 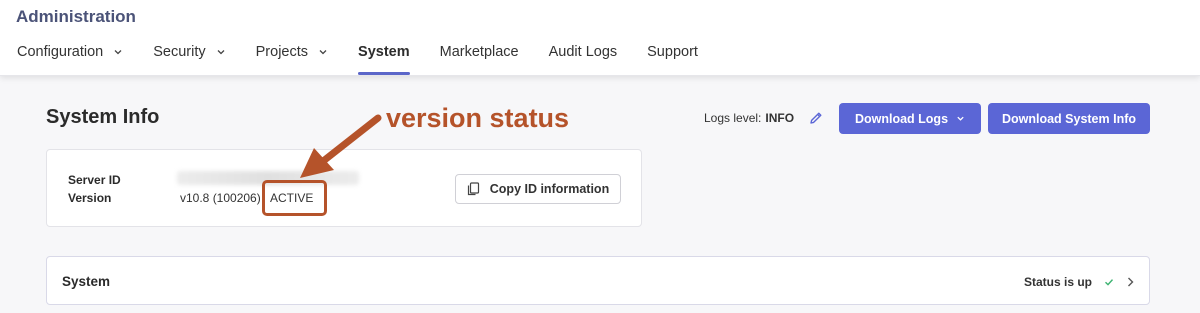 What do you see at coordinates (1131, 282) in the screenshot?
I see `chevron-right-icon` at bounding box center [1131, 282].